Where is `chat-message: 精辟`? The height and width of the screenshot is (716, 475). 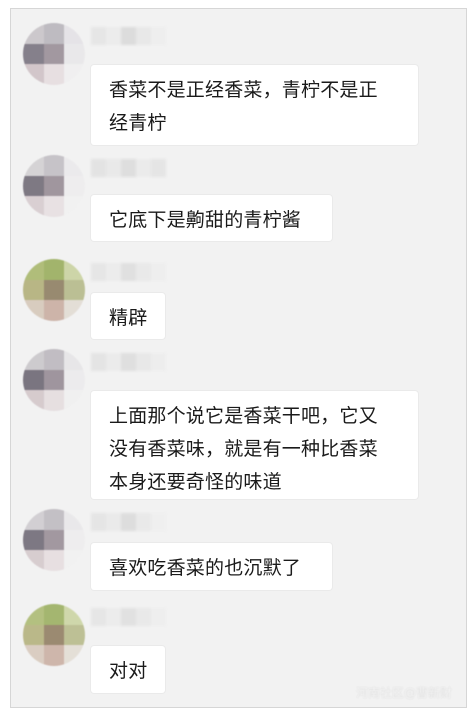 chat-message: 精辟 is located at coordinates (238, 301).